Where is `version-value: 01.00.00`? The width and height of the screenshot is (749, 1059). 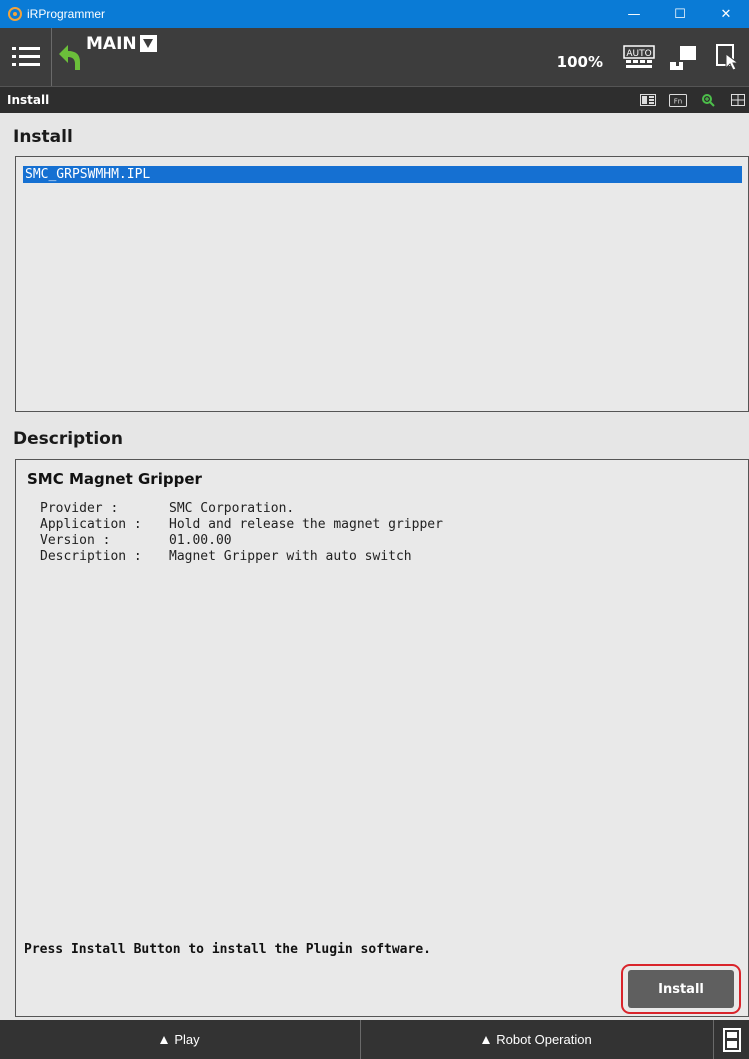
version-value: 01.00.00 is located at coordinates (200, 540).